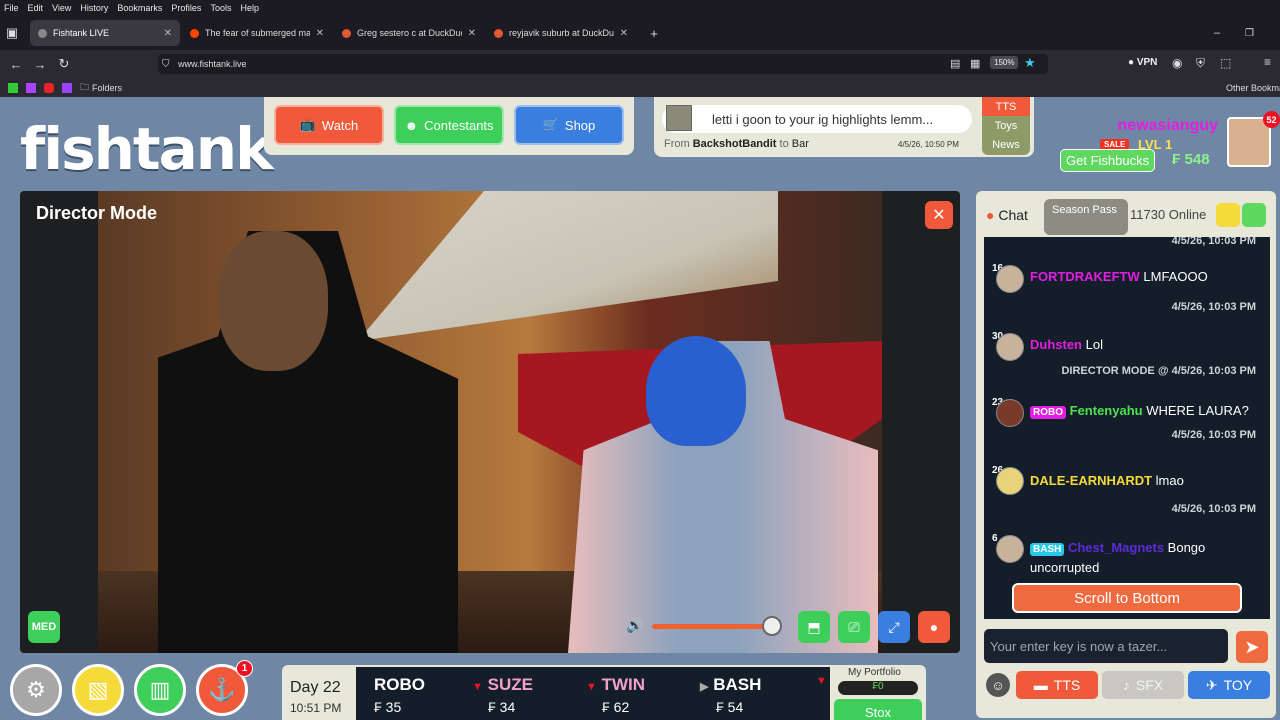 Image resolution: width=1280 pixels, height=720 pixels. What do you see at coordinates (449, 125) in the screenshot?
I see `contestants-button: ☻ Contestants` at bounding box center [449, 125].